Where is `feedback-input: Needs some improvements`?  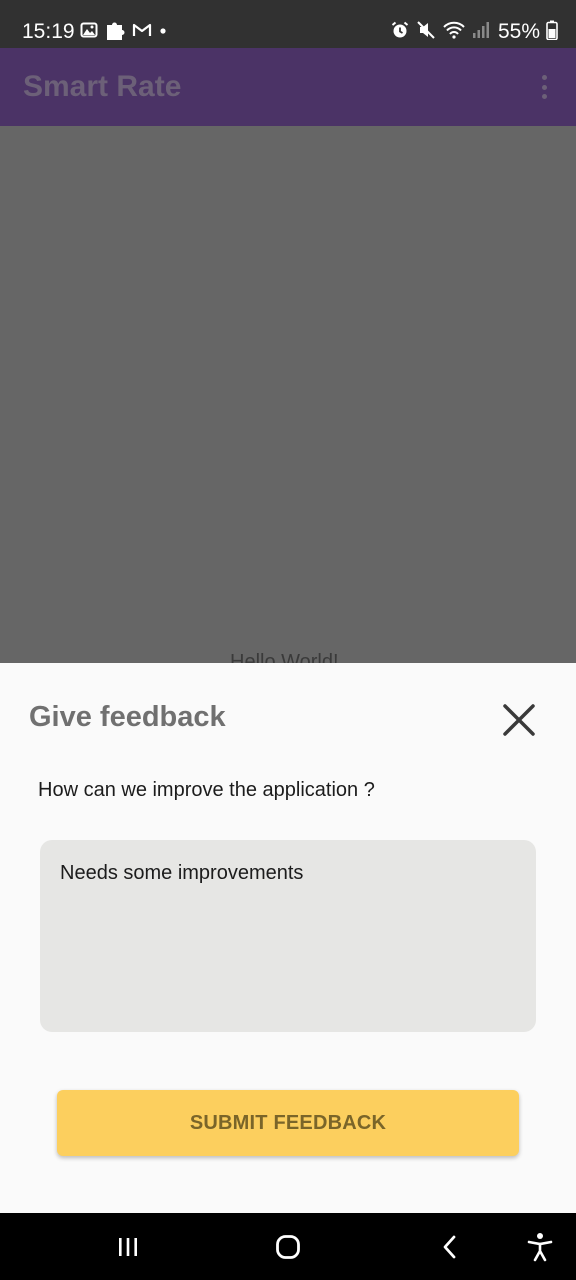 feedback-input: Needs some improvements is located at coordinates (288, 936).